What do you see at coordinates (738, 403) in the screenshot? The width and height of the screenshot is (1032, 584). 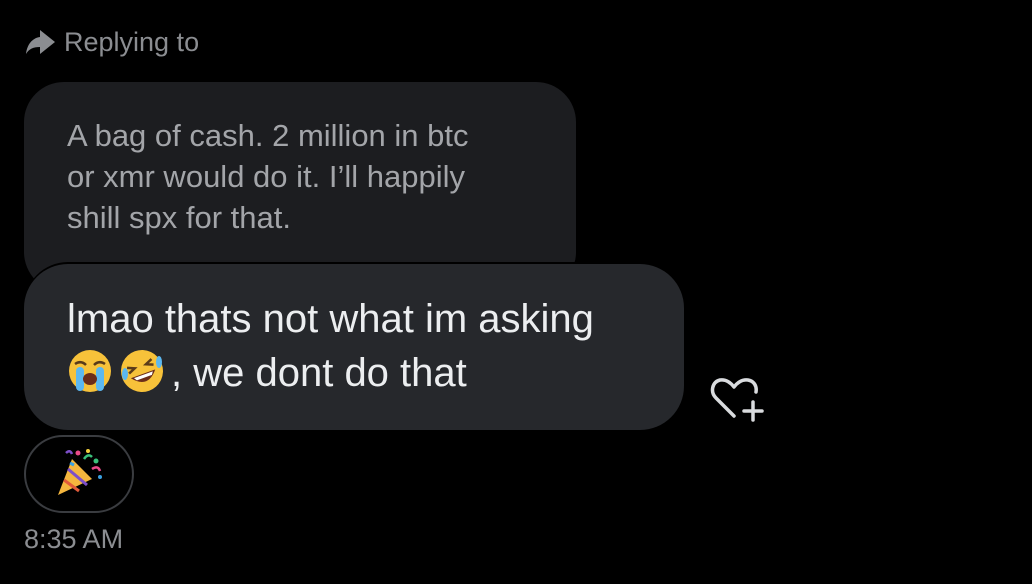 I see `heart-plus-icon` at bounding box center [738, 403].